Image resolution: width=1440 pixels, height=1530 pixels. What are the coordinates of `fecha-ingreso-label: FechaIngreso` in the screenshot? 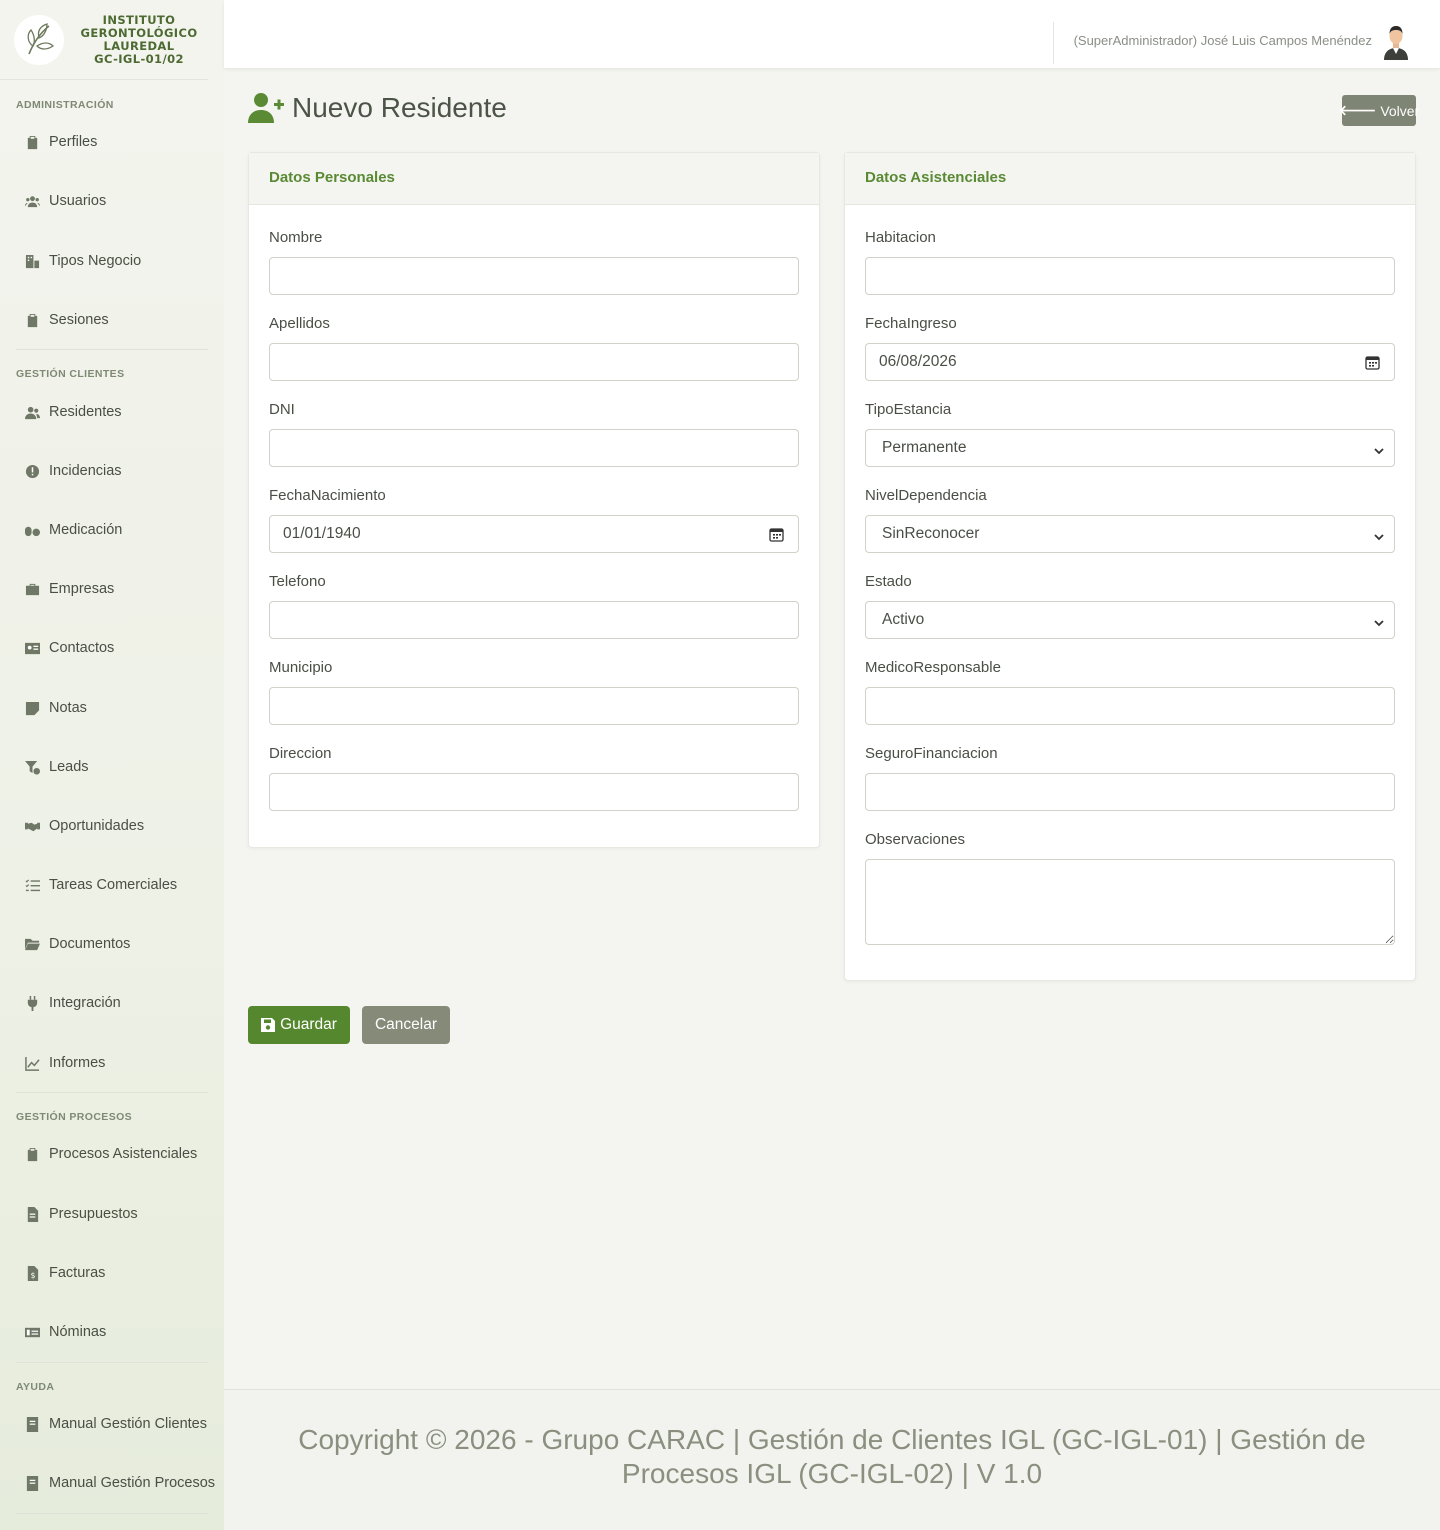 It's located at (911, 323).